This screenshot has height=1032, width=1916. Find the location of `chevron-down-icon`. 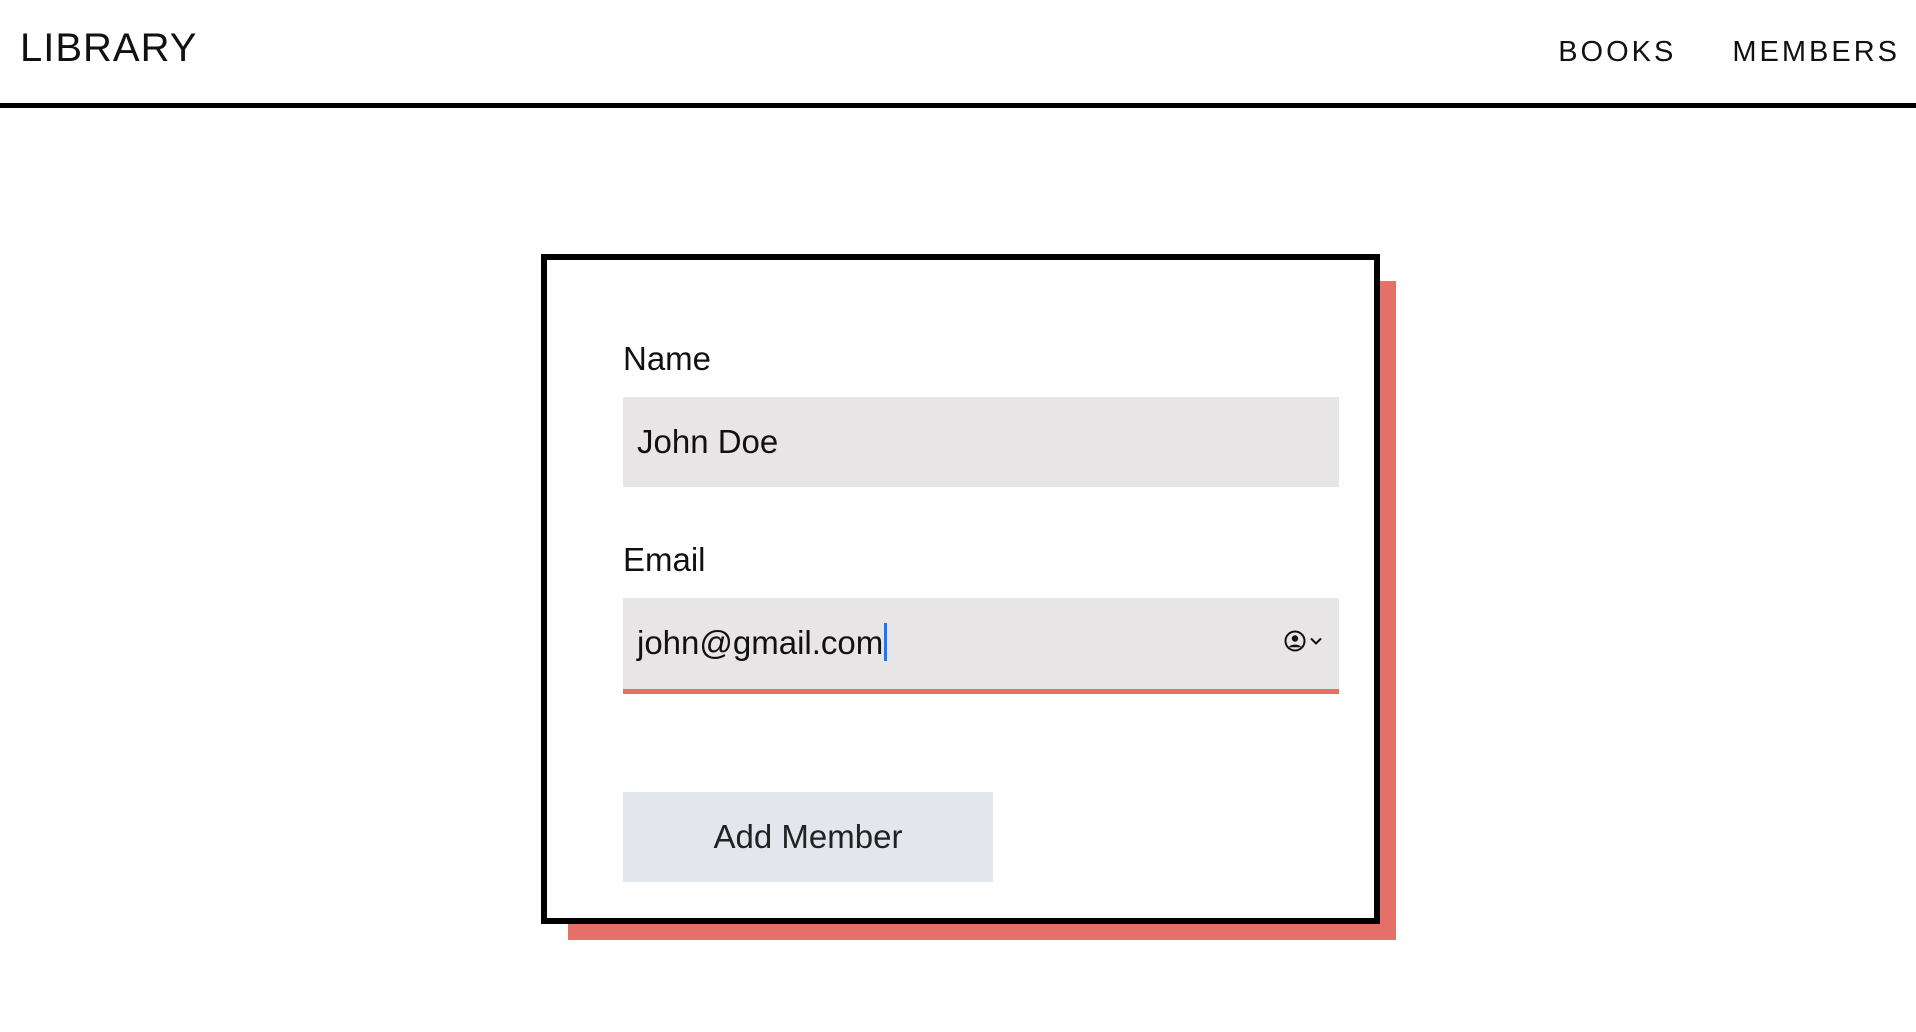

chevron-down-icon is located at coordinates (1316, 641).